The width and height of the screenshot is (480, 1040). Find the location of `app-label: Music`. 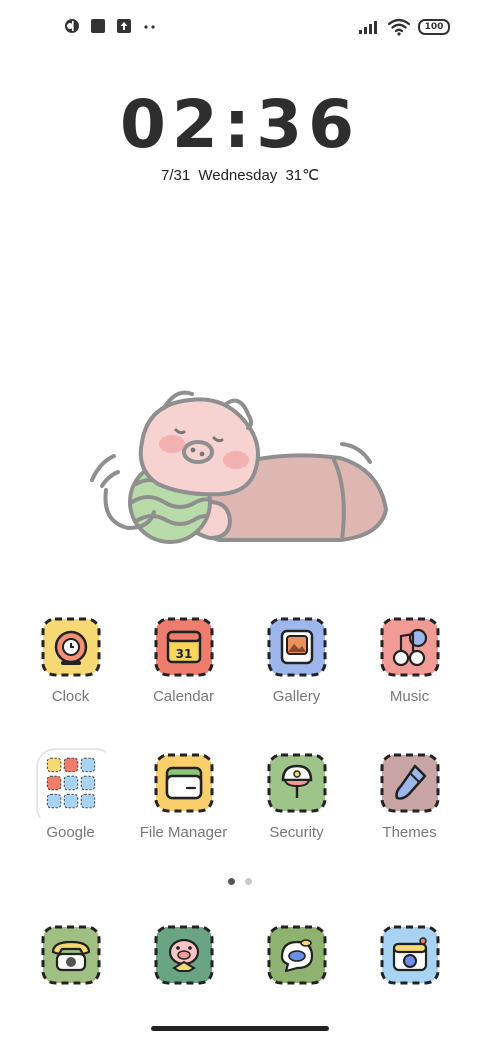

app-label: Music is located at coordinates (409, 696).